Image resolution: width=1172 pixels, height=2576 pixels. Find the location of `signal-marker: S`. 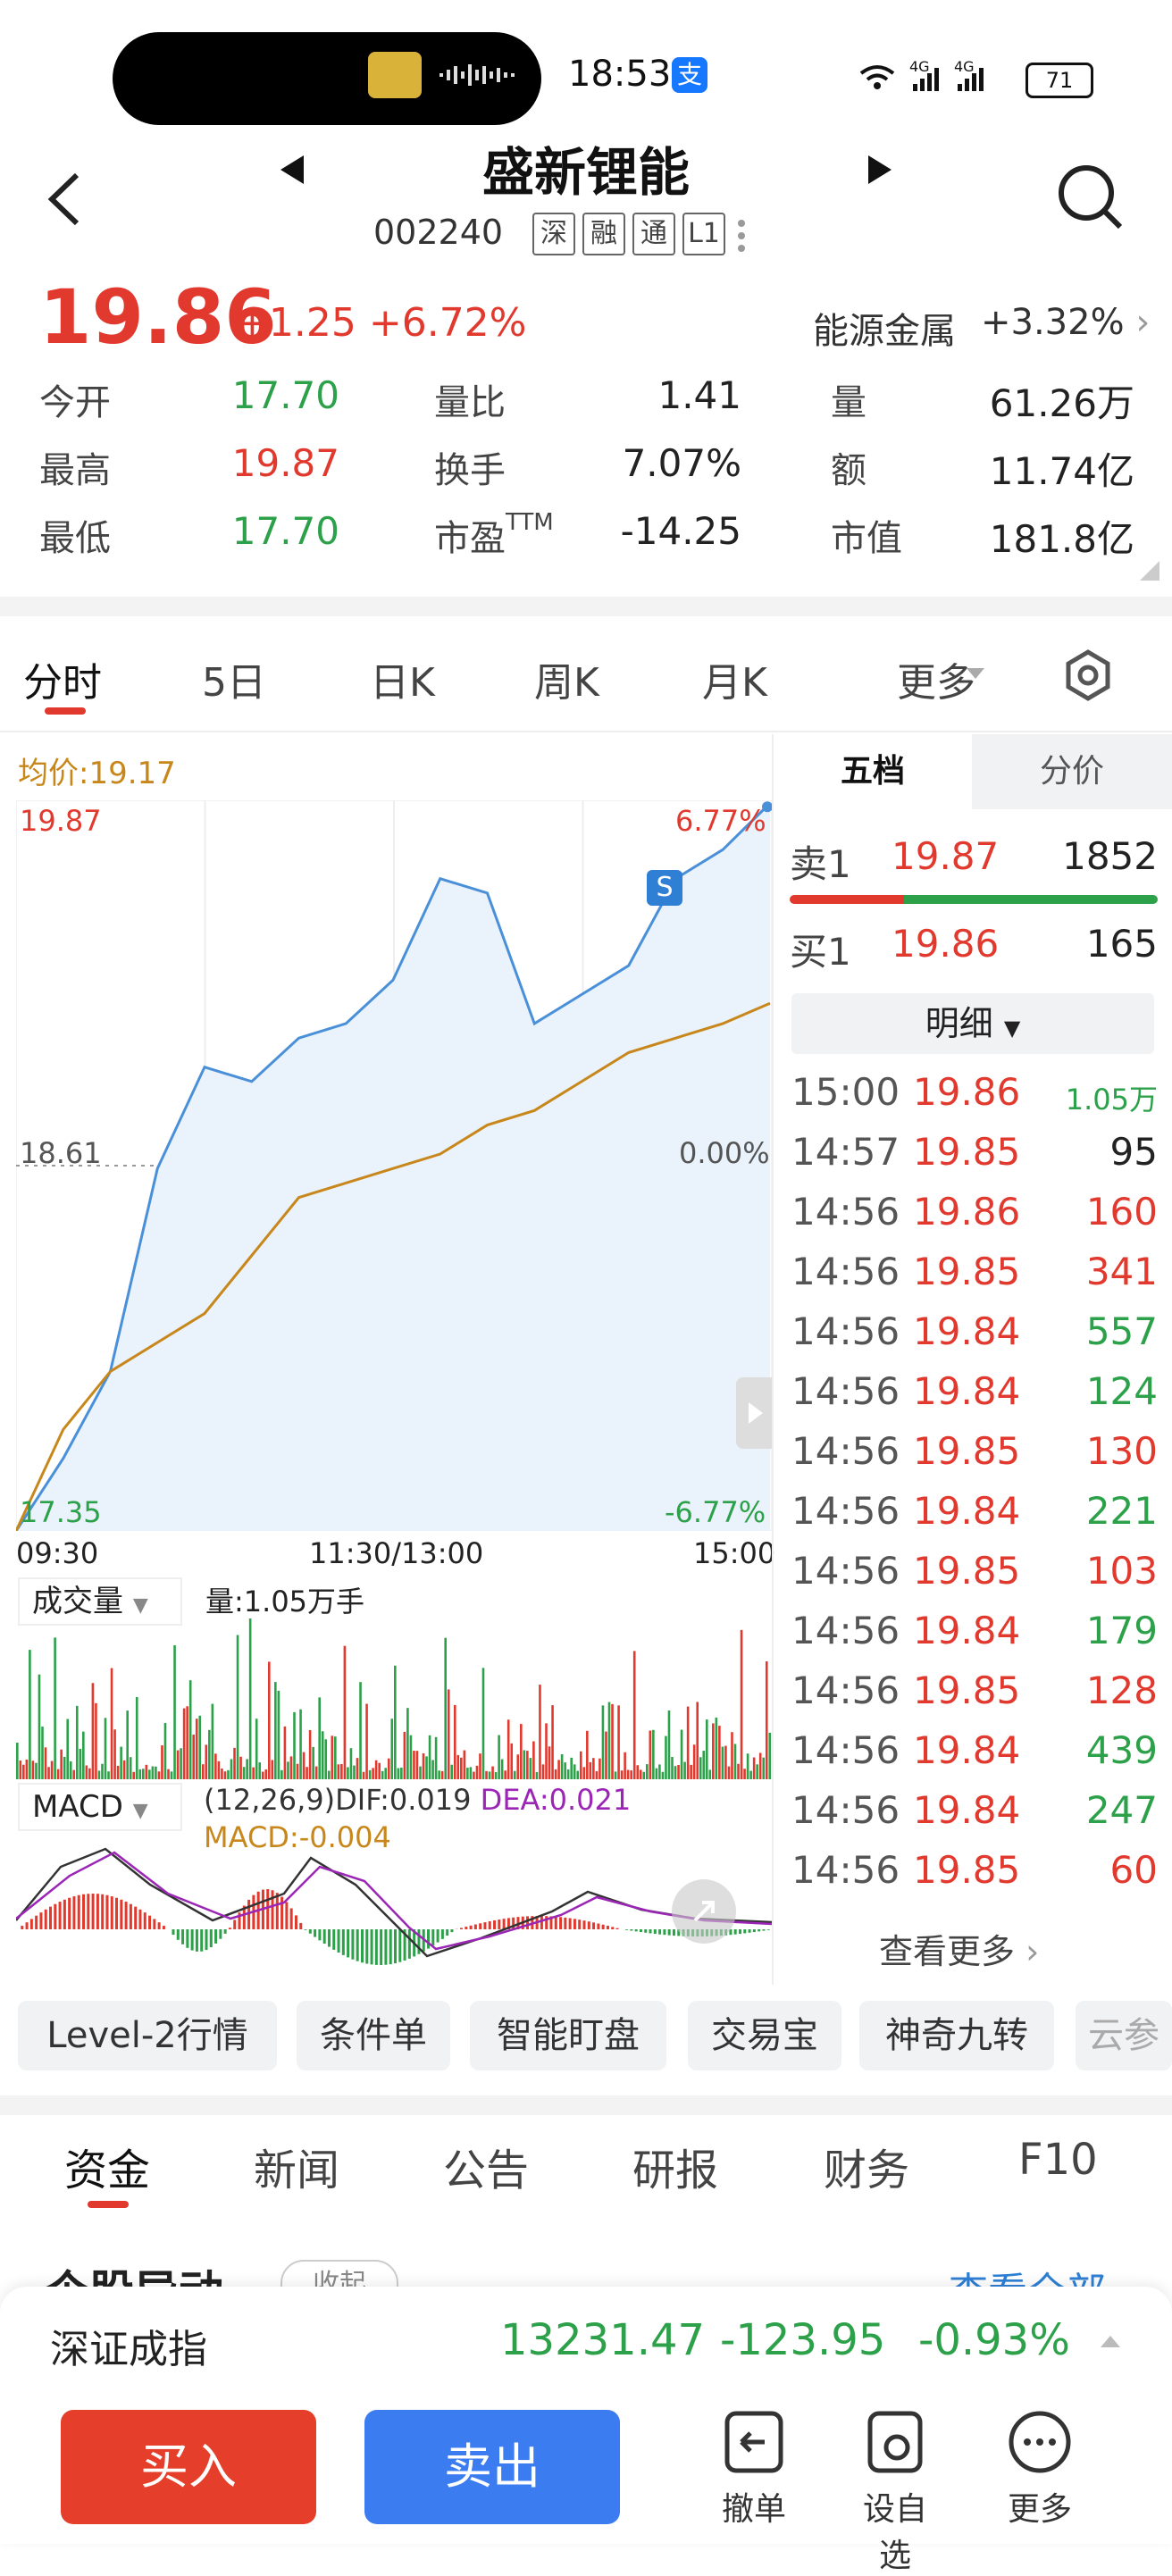

signal-marker: S is located at coordinates (664, 888).